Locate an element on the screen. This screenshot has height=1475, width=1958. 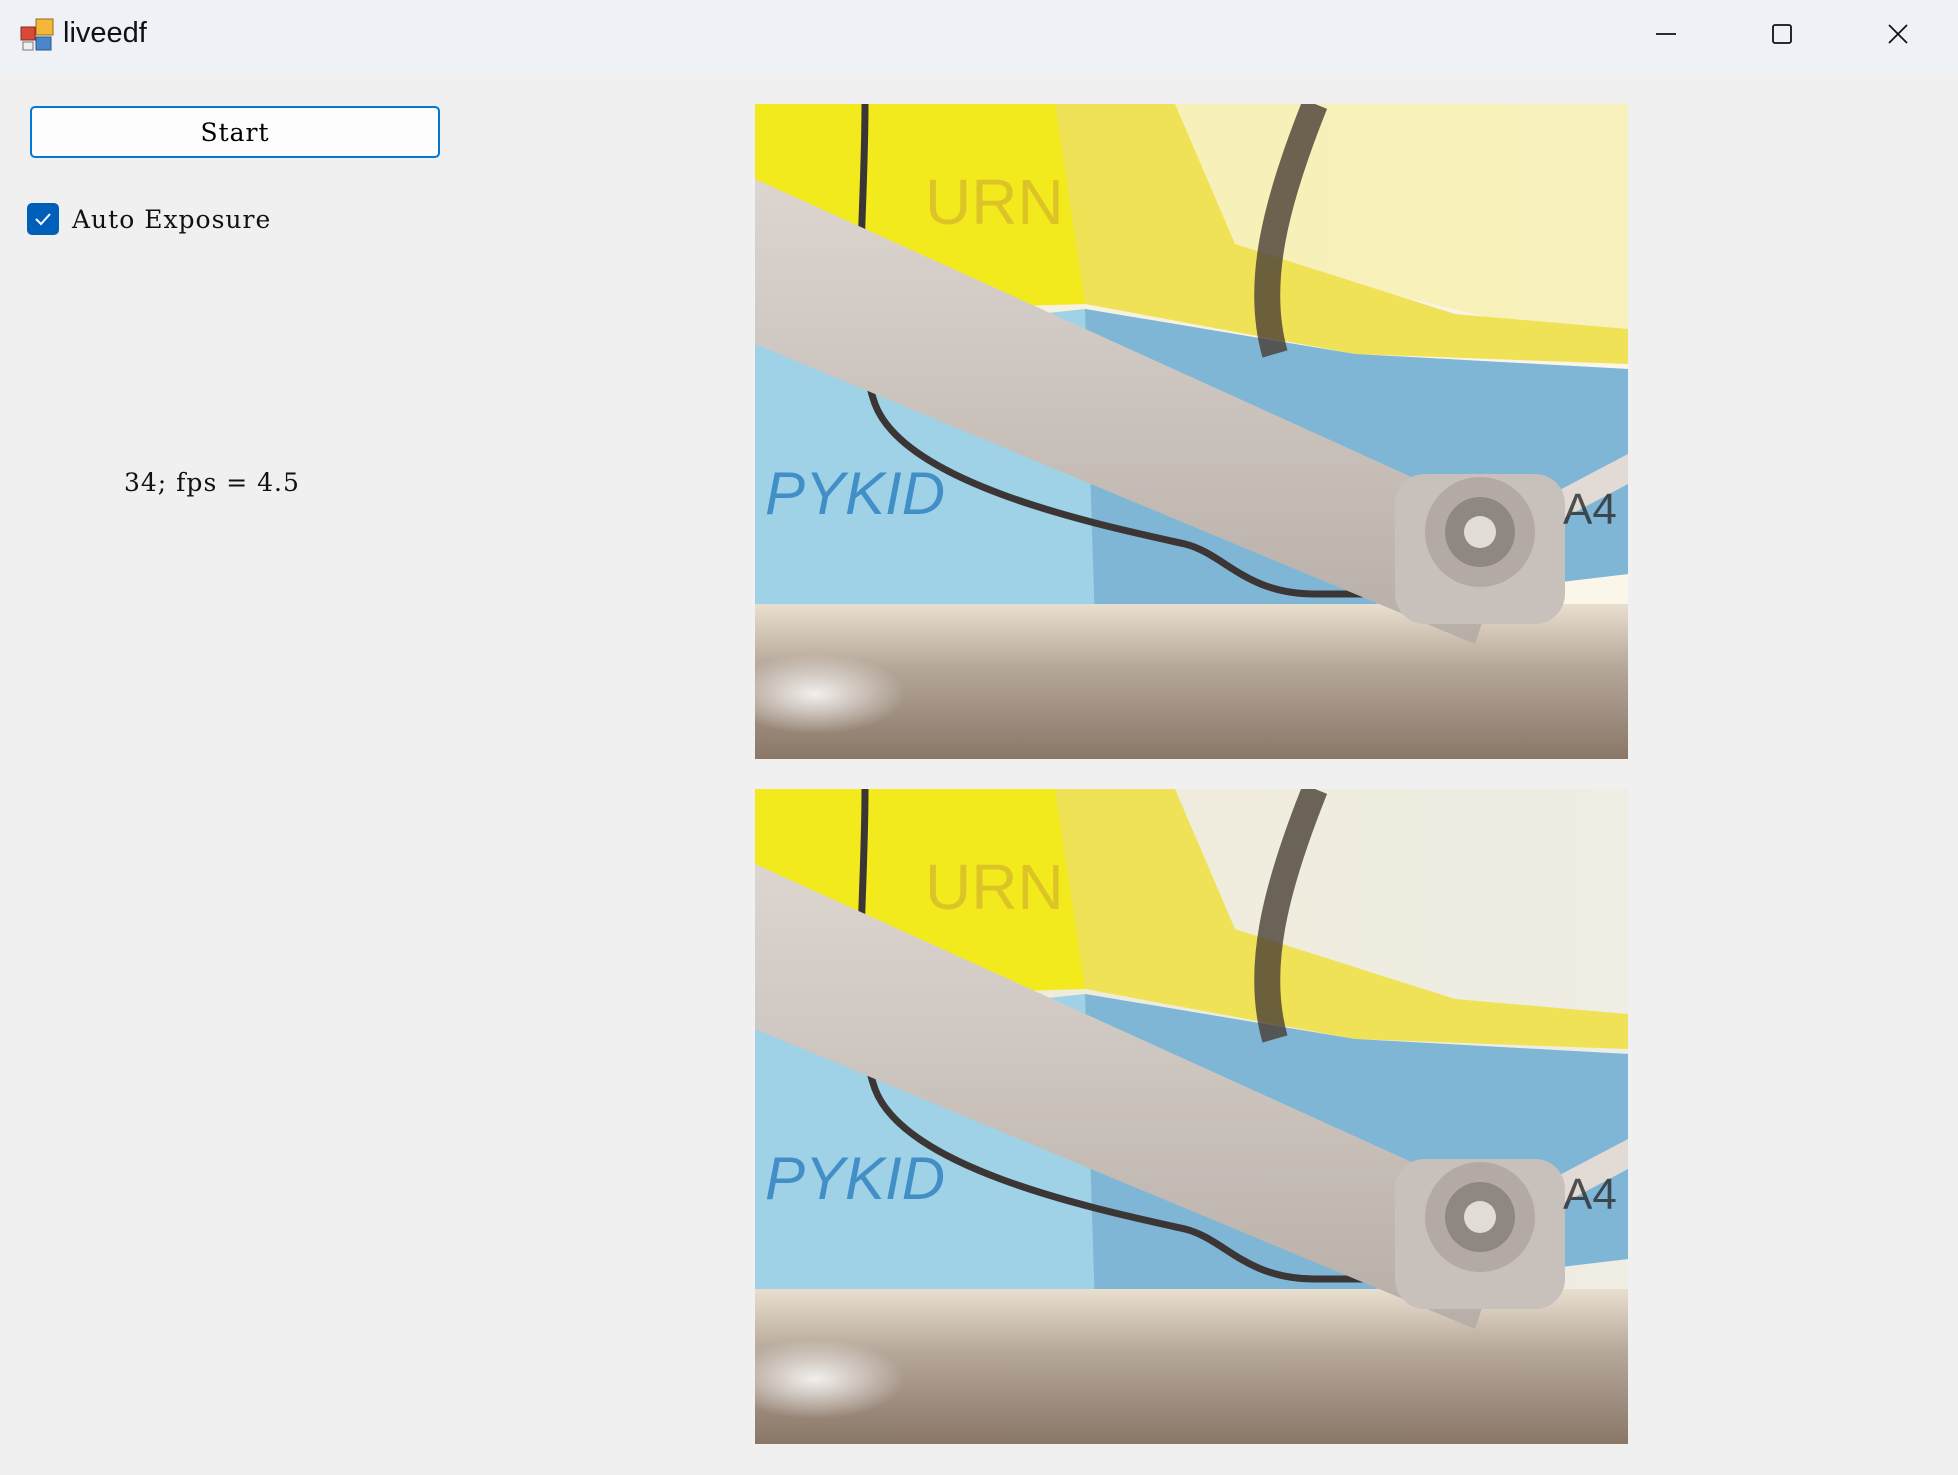
minimize-button is located at coordinates (1666, 34).